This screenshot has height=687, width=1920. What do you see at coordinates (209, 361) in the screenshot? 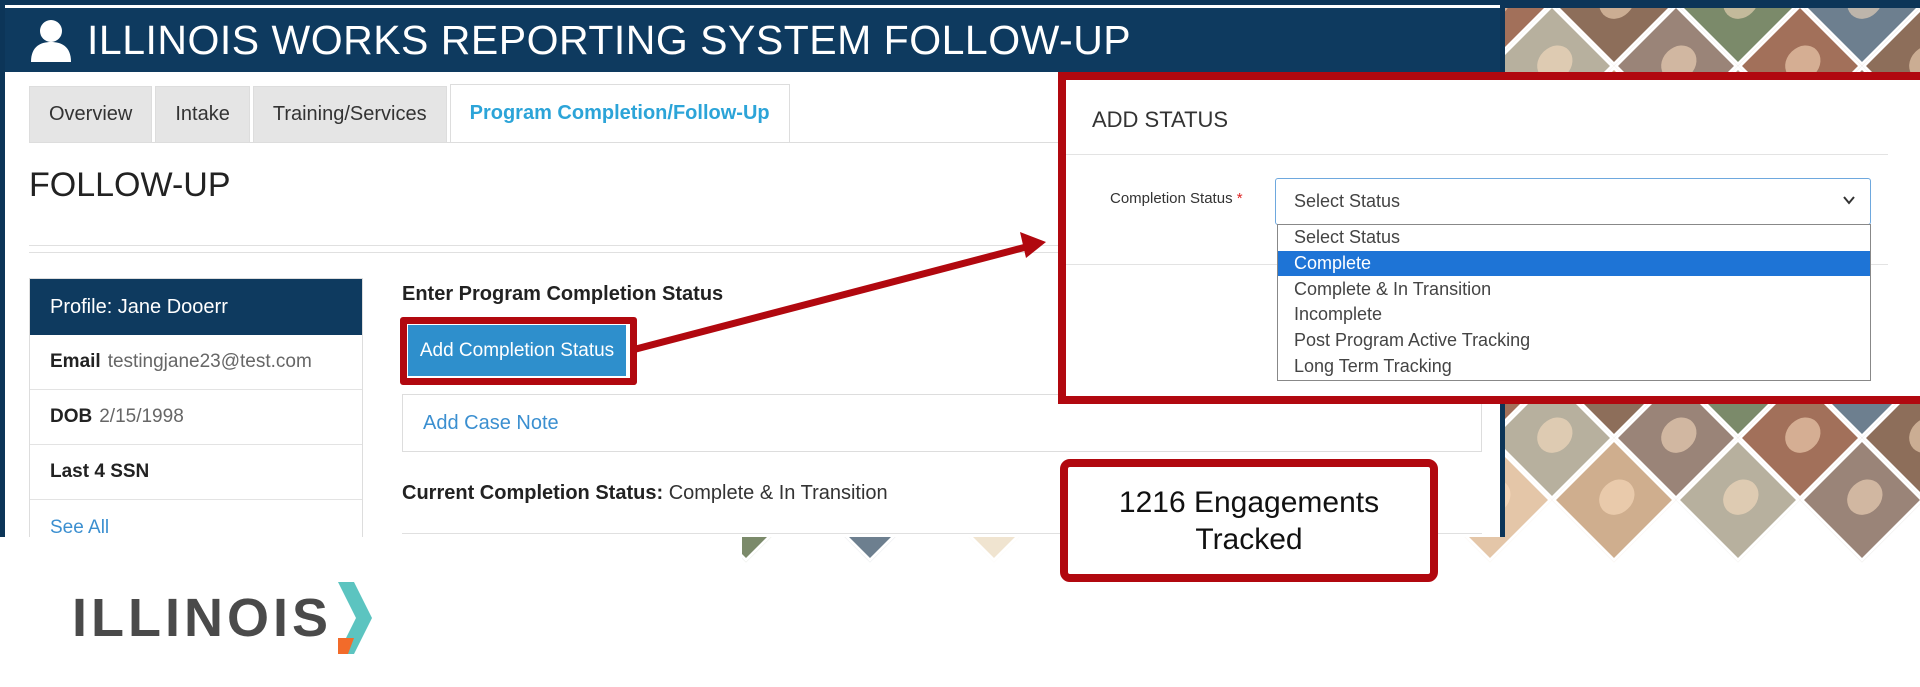
I see `email-value: testingjane23@test.com` at bounding box center [209, 361].